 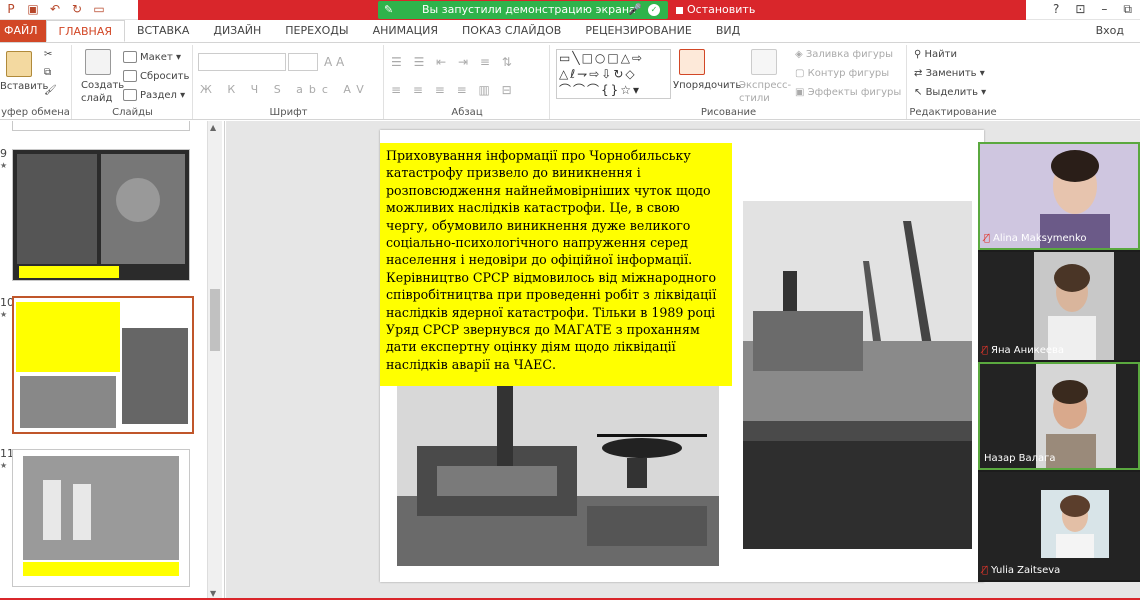 I want to click on paste-button: Вставить, so click(x=24, y=86).